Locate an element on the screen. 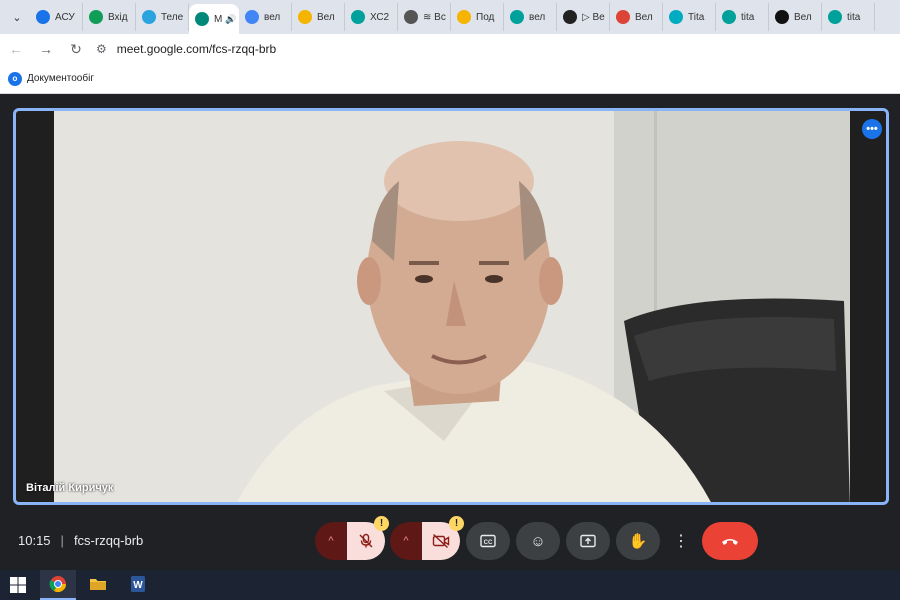 This screenshot has height=600, width=900. reload-button: ↻ is located at coordinates (76, 49).